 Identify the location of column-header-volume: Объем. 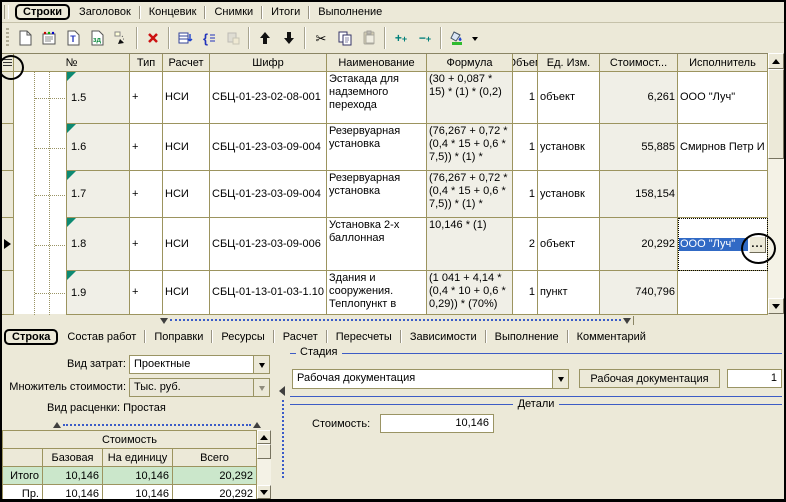
(525, 63).